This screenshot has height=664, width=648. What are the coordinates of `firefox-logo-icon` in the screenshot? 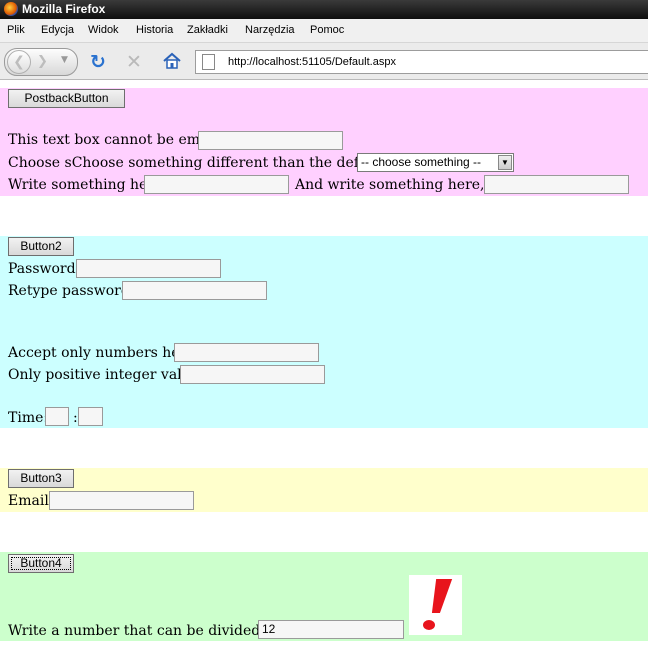 It's located at (11, 9).